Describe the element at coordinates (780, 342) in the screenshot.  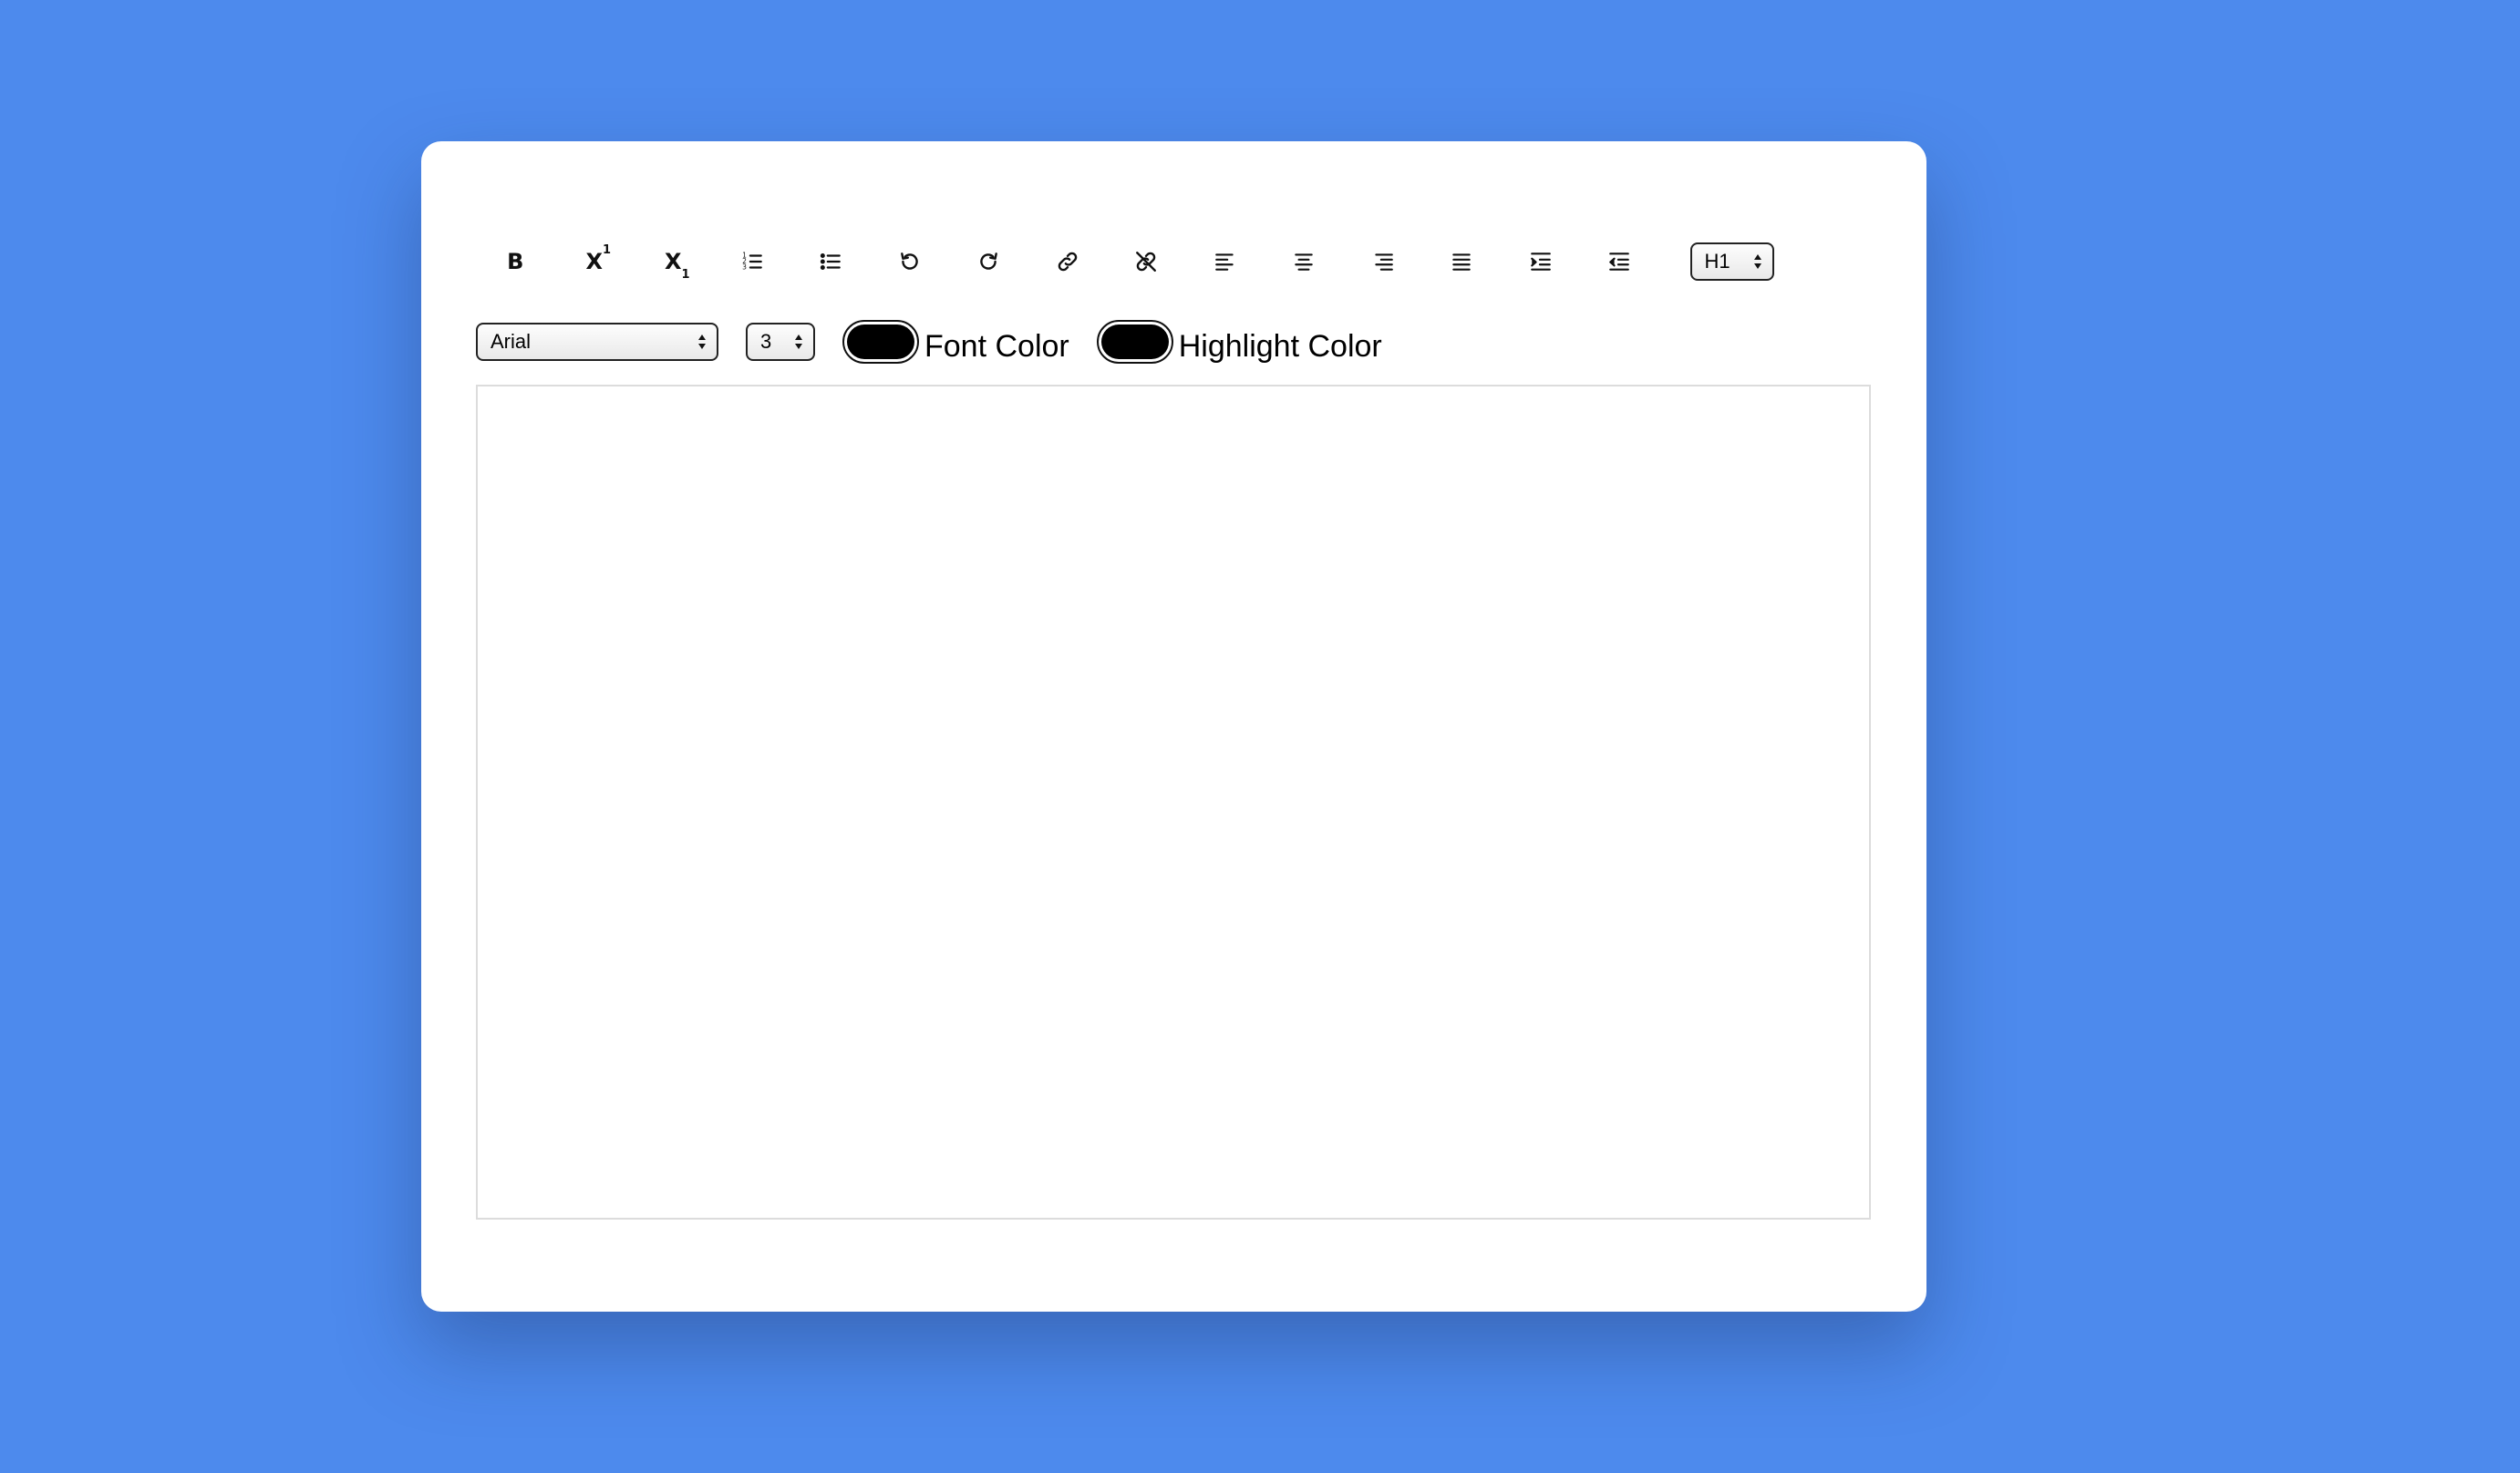
I see `font-size-select: 3` at that location.